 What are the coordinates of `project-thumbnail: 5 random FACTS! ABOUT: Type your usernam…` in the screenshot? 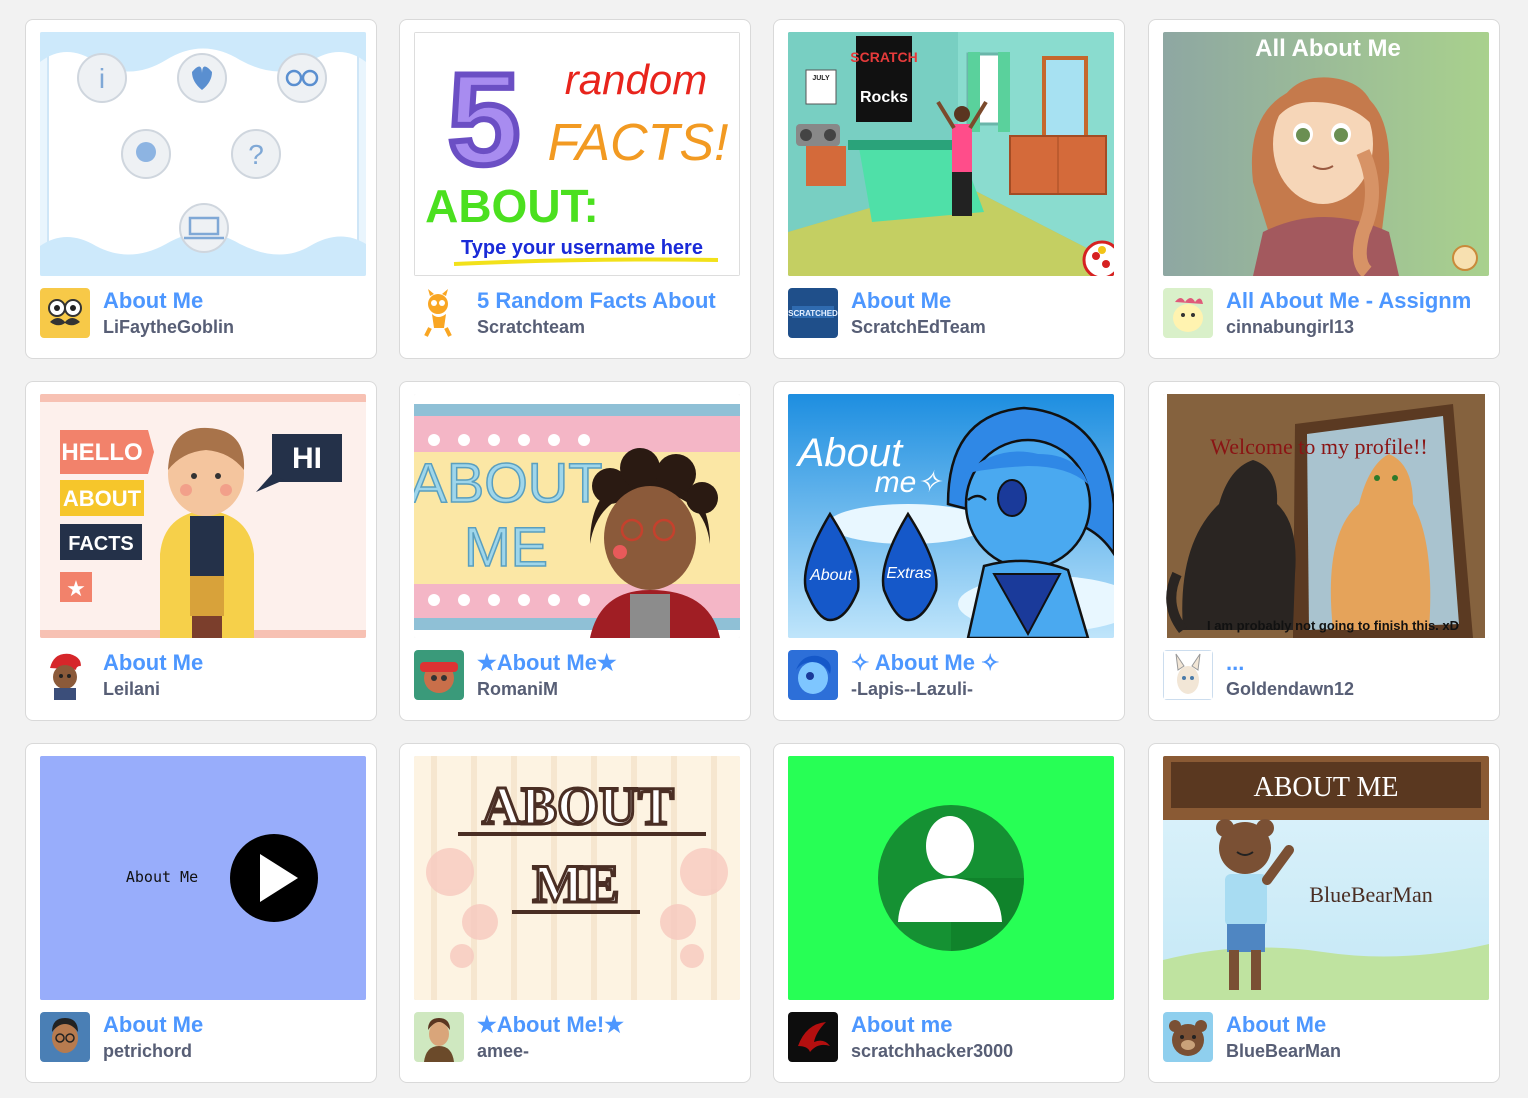 It's located at (577, 154).